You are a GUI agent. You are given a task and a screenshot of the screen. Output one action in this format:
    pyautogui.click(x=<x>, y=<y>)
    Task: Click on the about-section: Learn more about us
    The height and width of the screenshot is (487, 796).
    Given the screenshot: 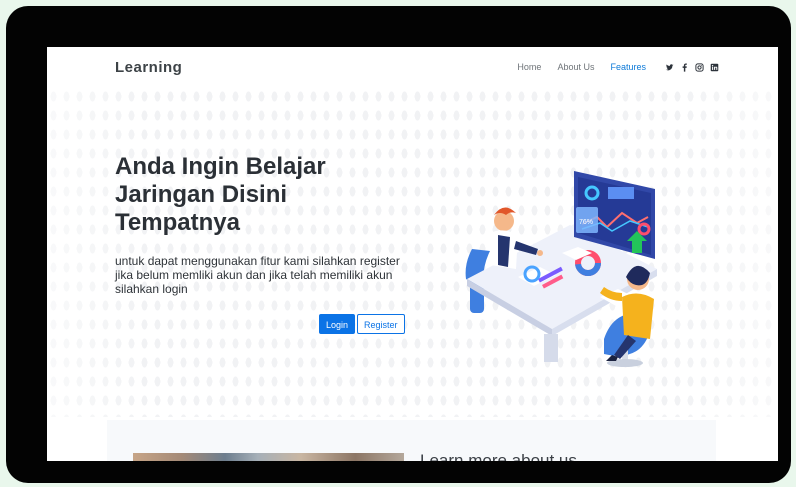 What is the action you would take?
    pyautogui.click(x=411, y=440)
    